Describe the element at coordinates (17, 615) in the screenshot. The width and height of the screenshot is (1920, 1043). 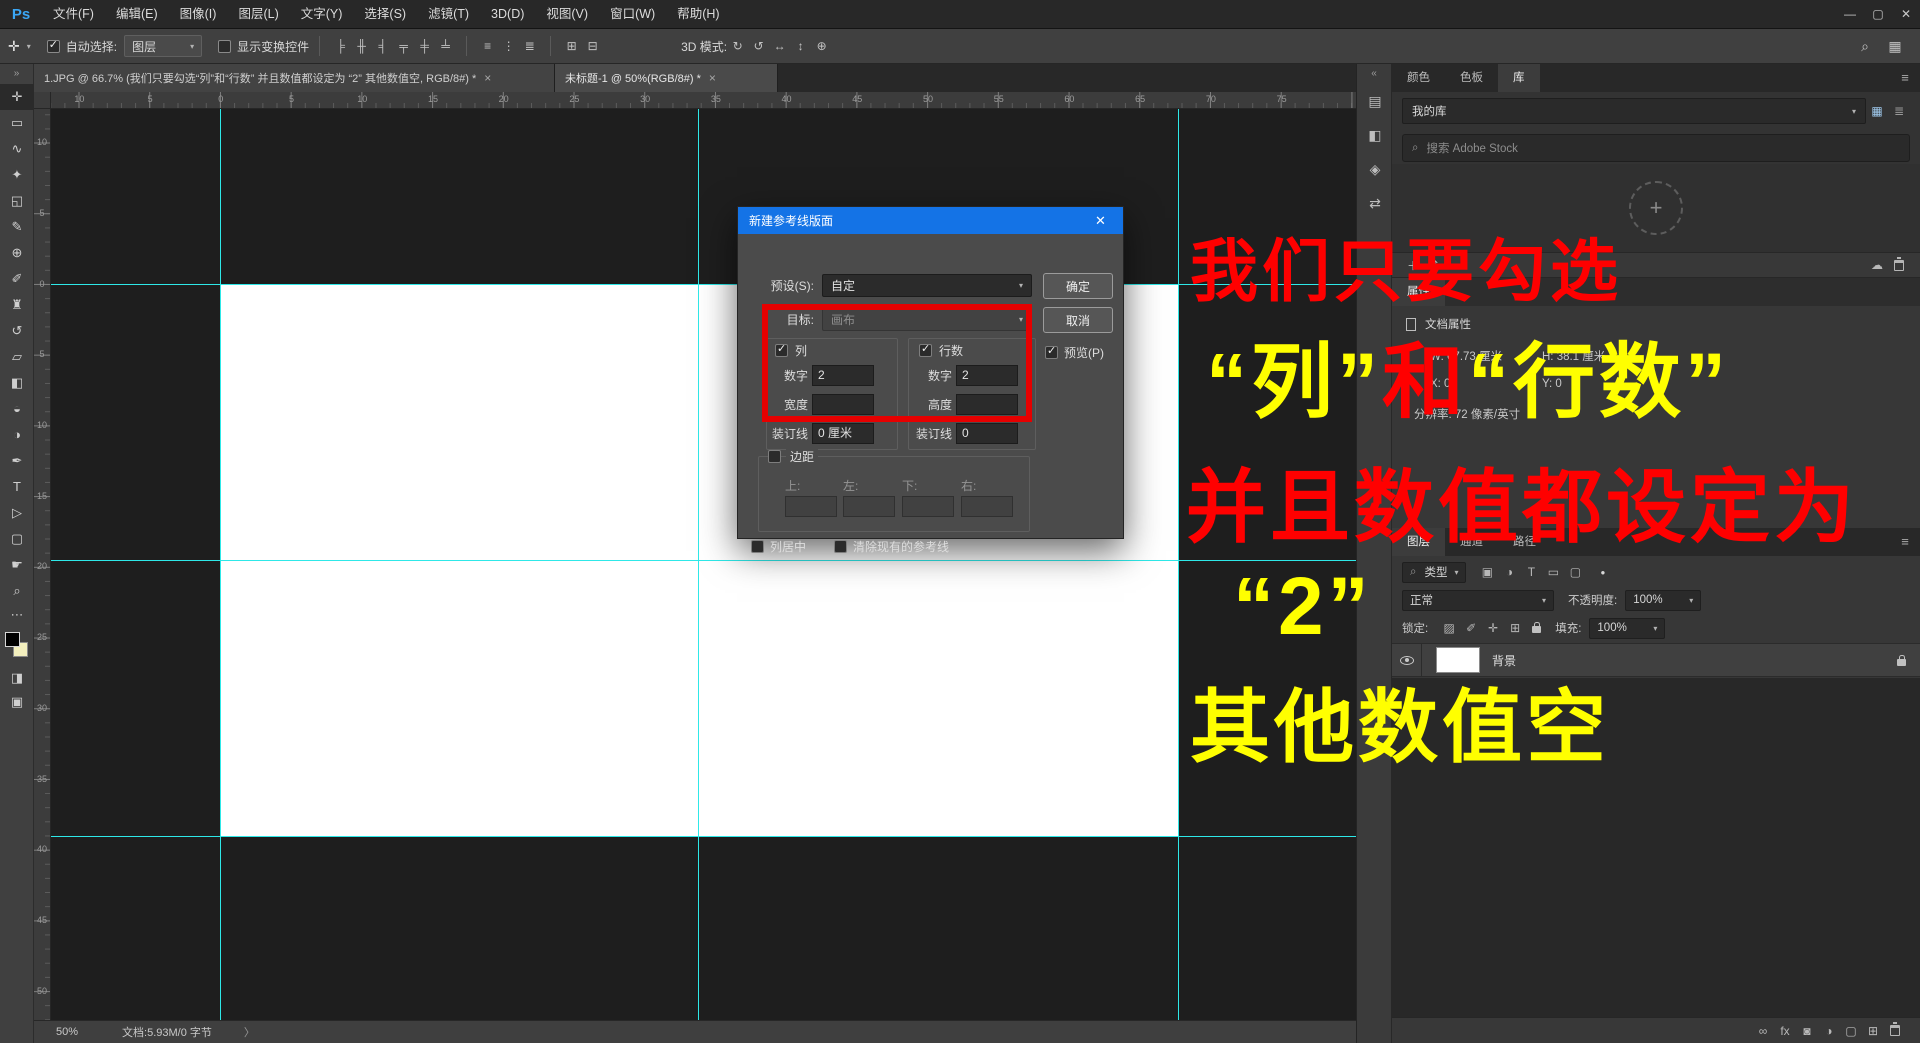
I see `edit-toolbar-icon: ⋯` at that location.